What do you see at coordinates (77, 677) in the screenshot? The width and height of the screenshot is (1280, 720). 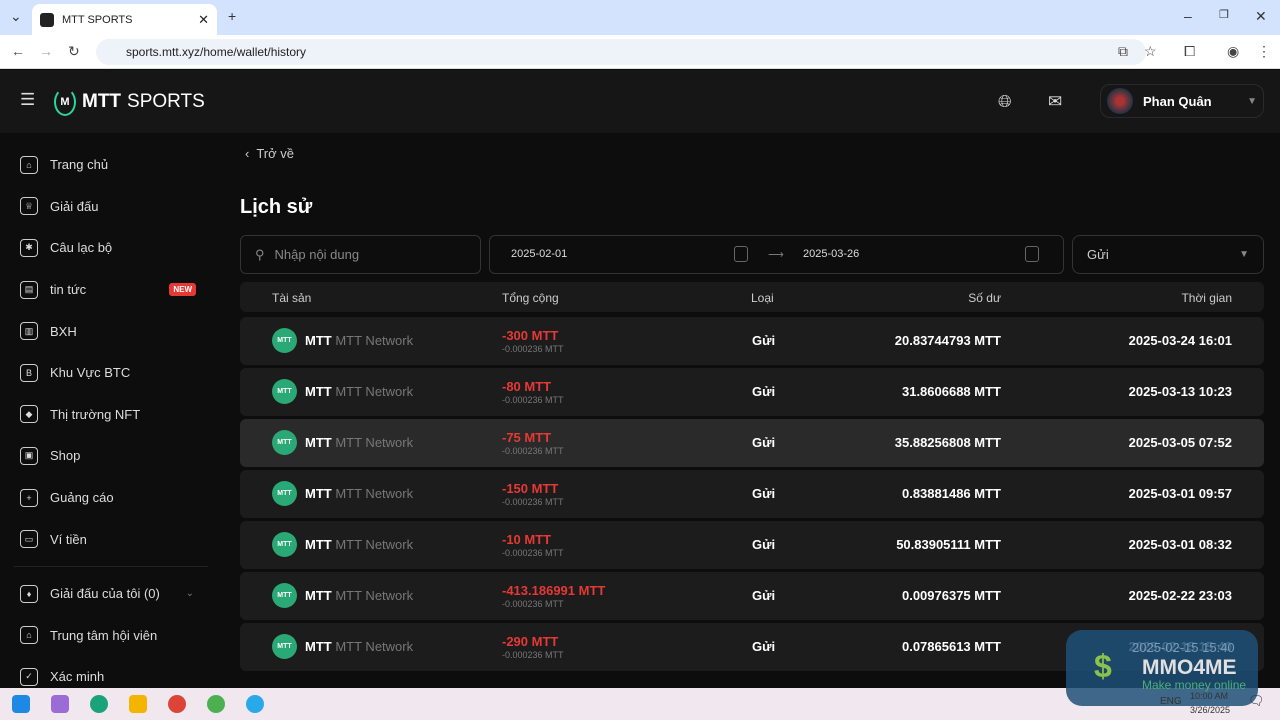 I see `sidebar-item-label: Xác minh` at bounding box center [77, 677].